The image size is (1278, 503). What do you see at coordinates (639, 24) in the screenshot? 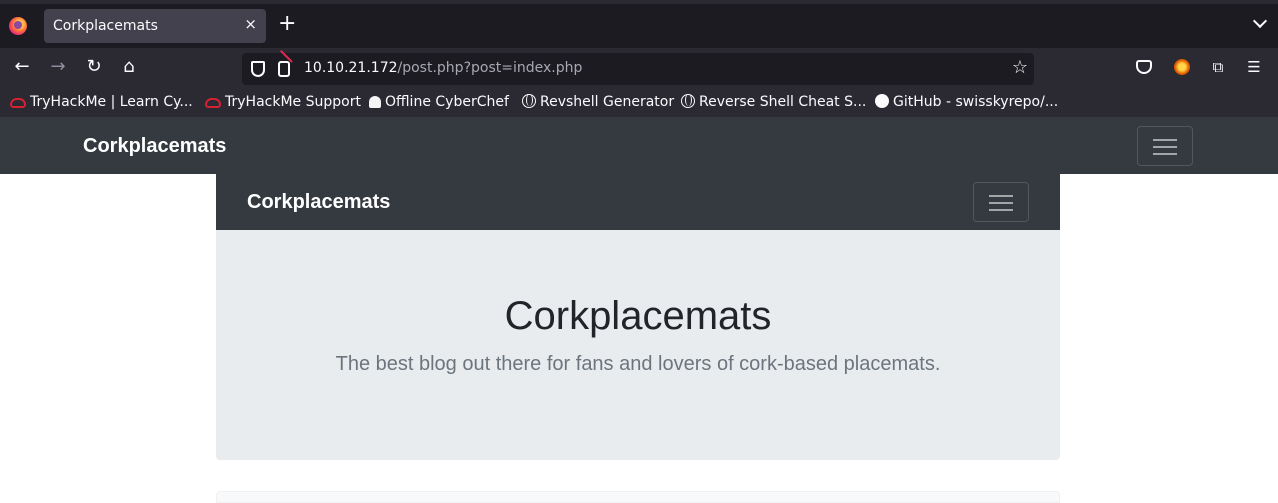
I see `browser-tab-bar: Corkplacemats × +` at bounding box center [639, 24].